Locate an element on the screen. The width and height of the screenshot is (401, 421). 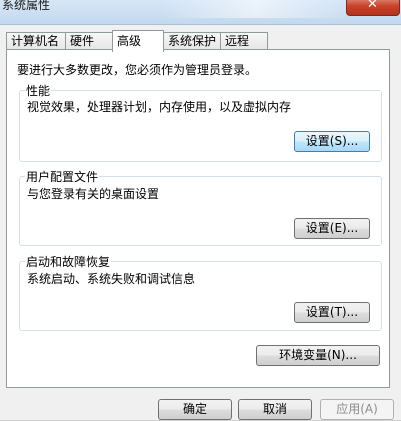
close-button: ✕ is located at coordinates (373, 8).